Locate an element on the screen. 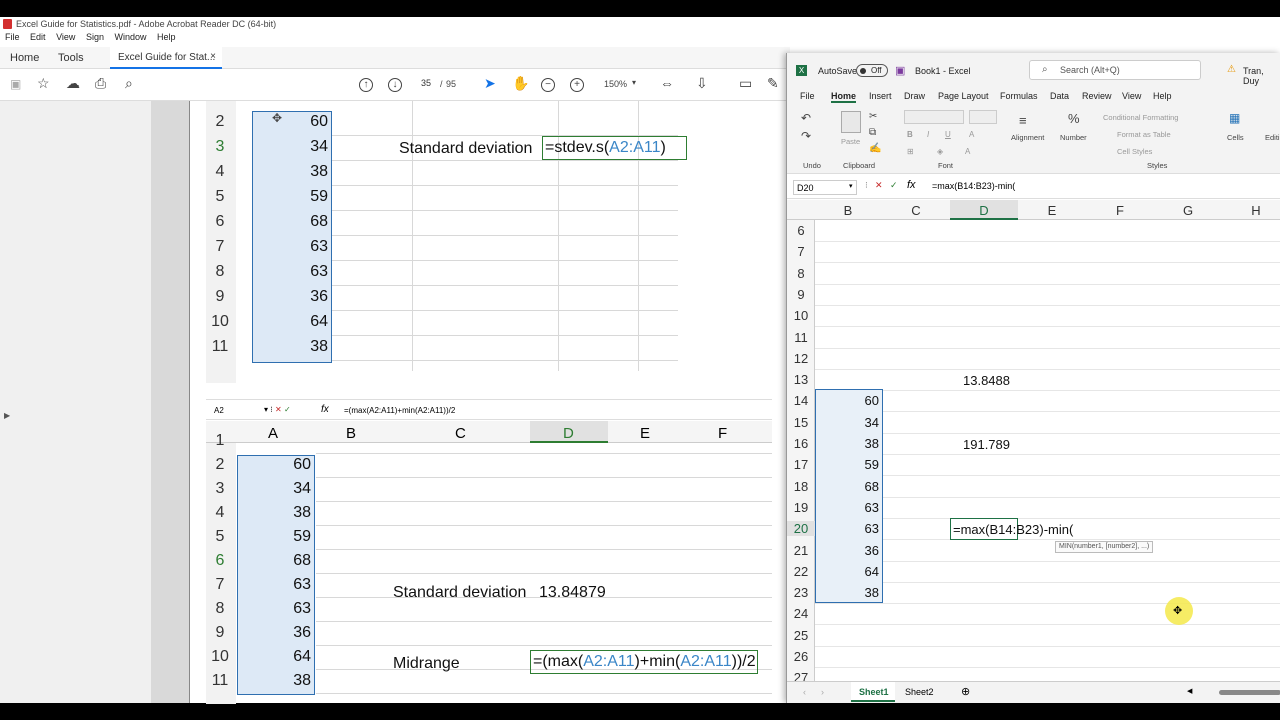  cell-d20-editing: =max(B14:B23)-min( is located at coordinates (1011, 529).